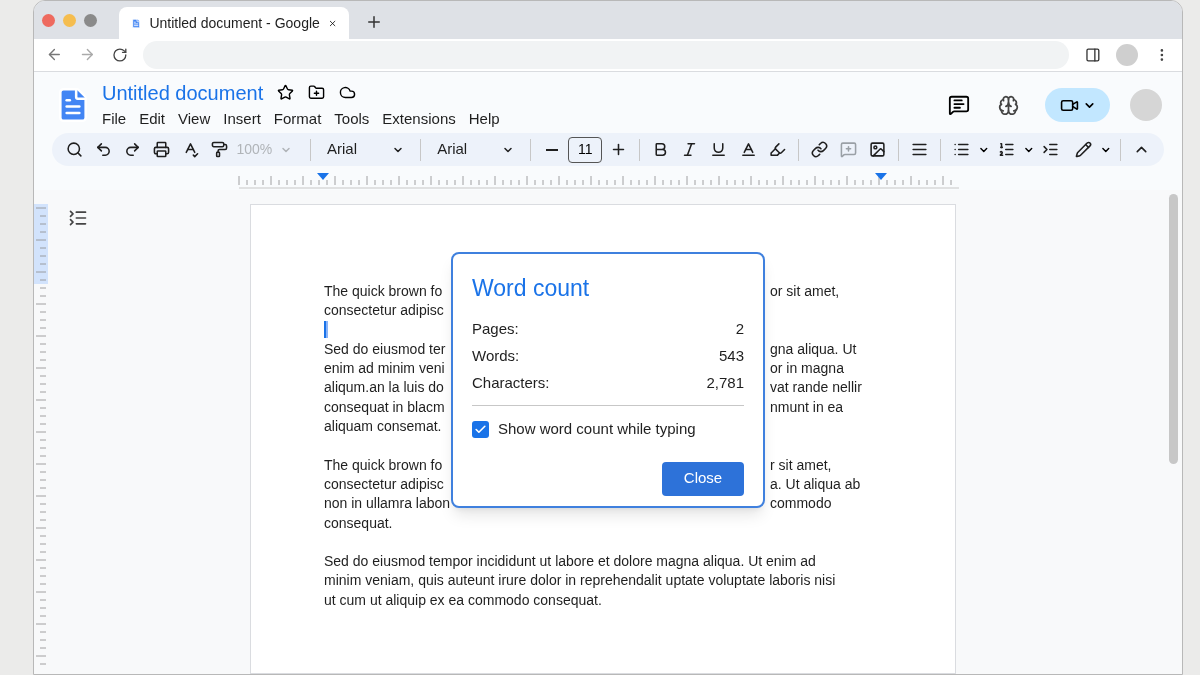 The height and width of the screenshot is (675, 1200). What do you see at coordinates (1008, 105) in the screenshot?
I see `brain-icon` at bounding box center [1008, 105].